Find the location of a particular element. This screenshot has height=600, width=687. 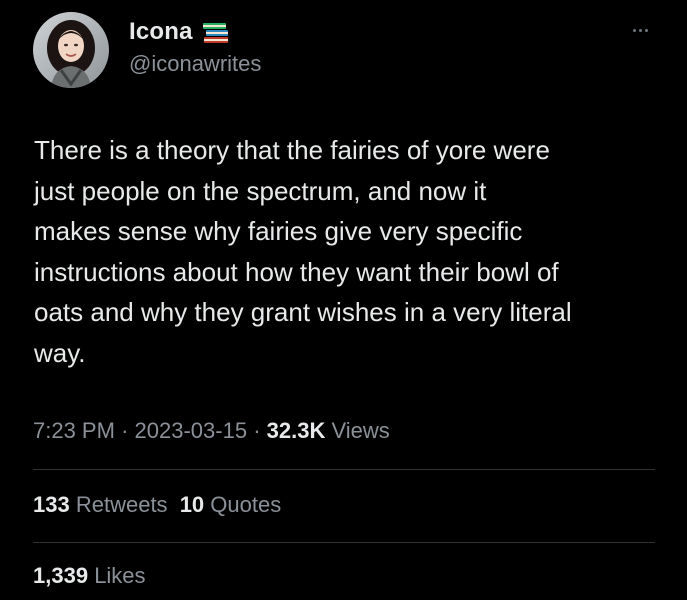

more-options-button is located at coordinates (640, 30).